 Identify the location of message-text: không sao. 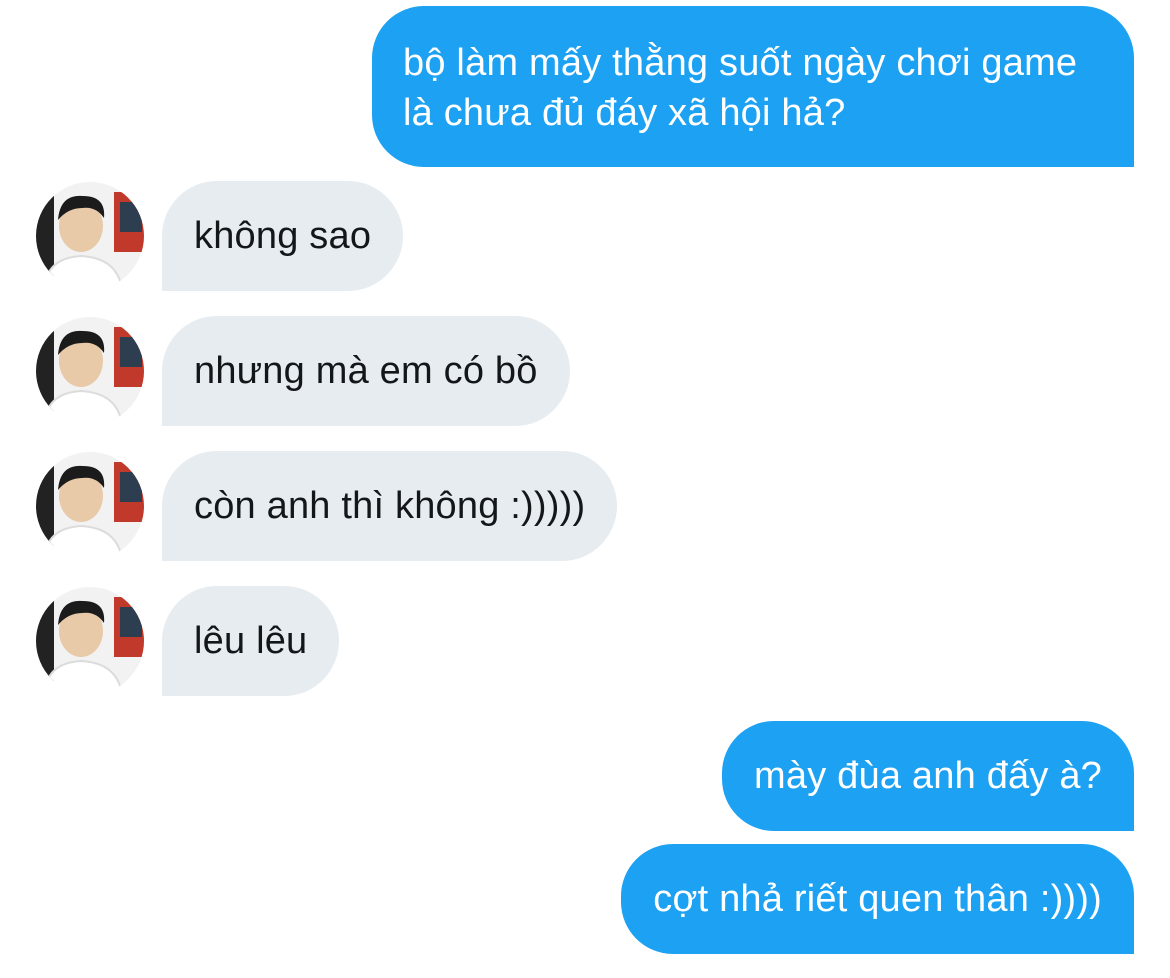
(283, 236).